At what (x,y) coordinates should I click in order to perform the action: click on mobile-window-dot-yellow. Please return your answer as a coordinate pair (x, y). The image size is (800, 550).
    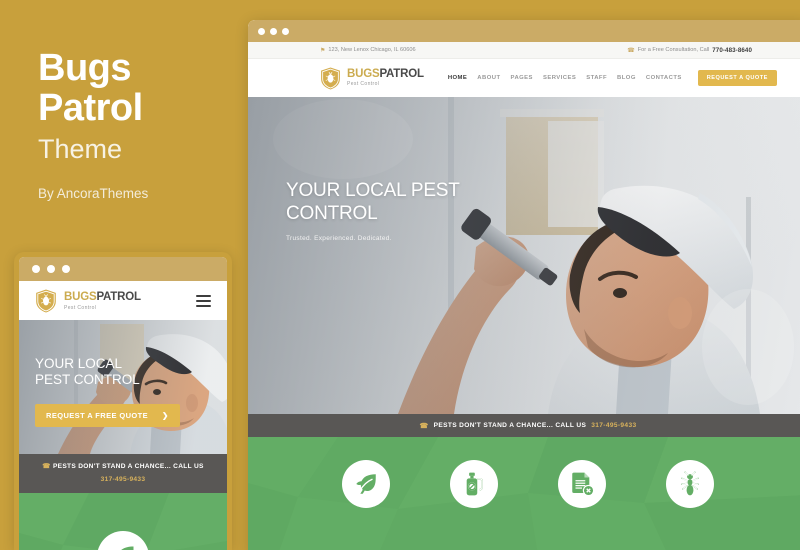
    Looking at the image, I should click on (51, 269).